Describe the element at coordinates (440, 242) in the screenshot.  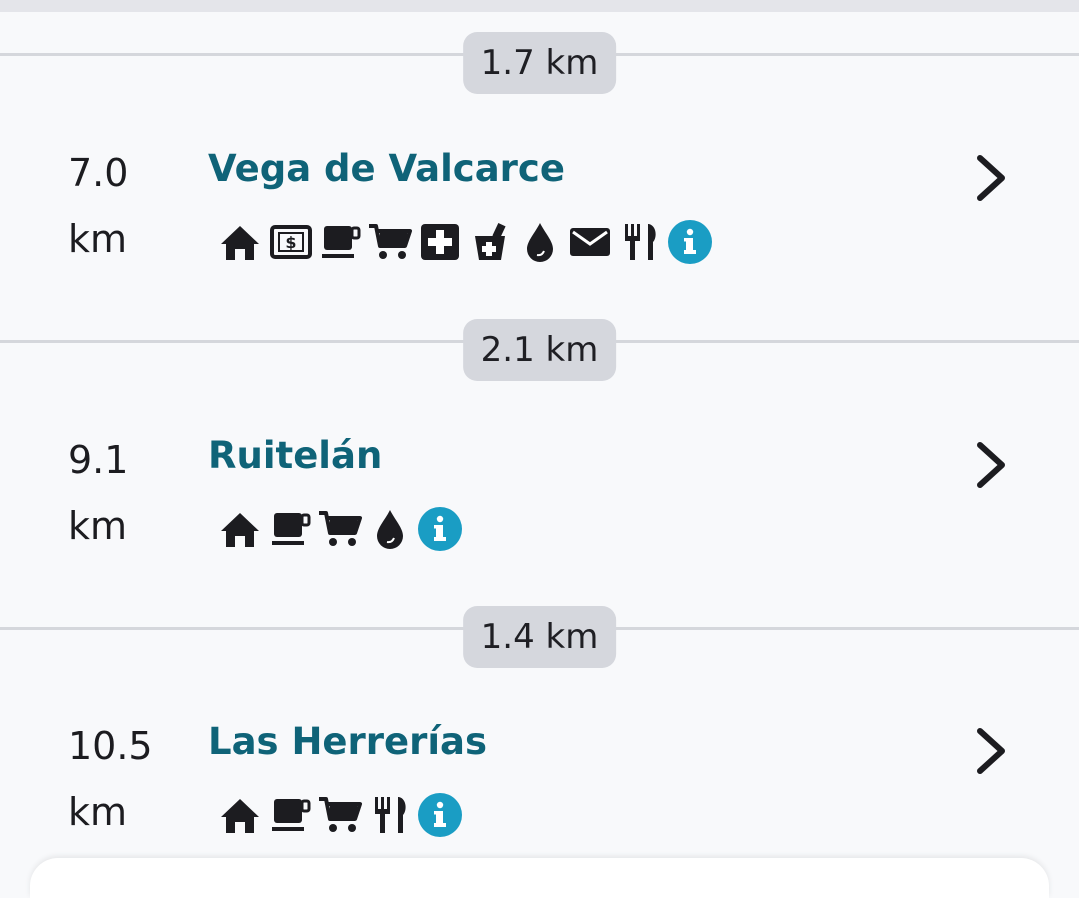
I see `medical-icon` at that location.